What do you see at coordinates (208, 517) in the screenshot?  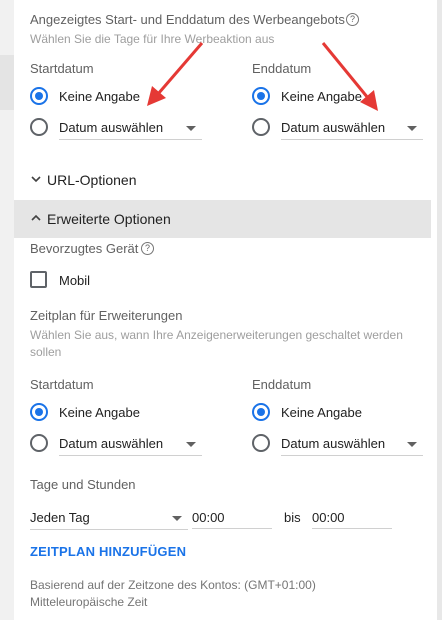 I see `from-time-value: 00:00` at bounding box center [208, 517].